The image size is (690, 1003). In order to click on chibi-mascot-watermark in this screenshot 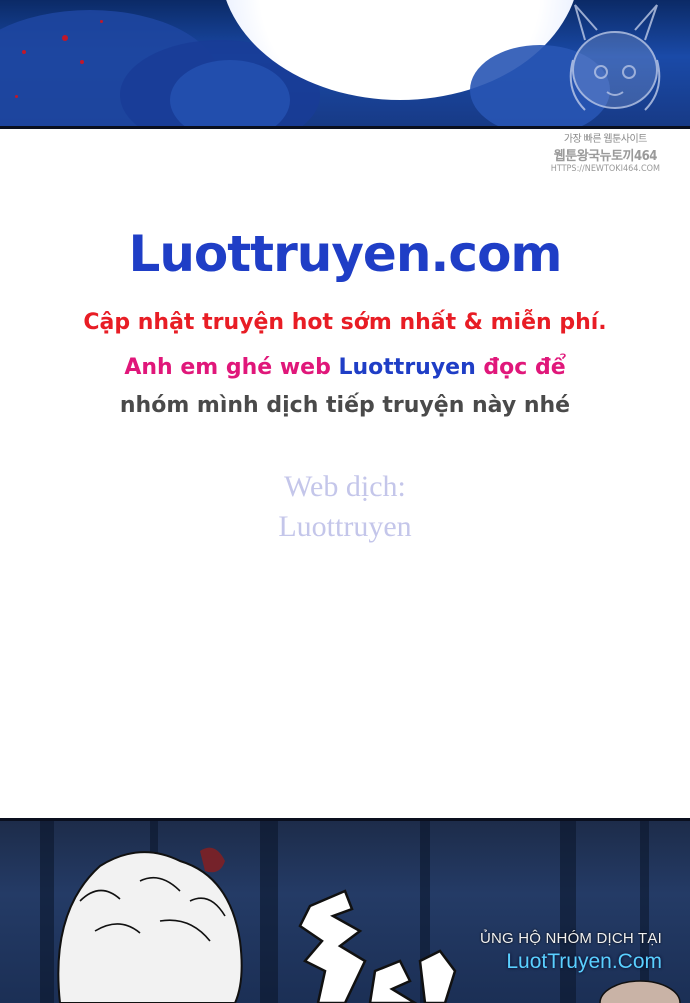, I will do `click(615, 57)`.